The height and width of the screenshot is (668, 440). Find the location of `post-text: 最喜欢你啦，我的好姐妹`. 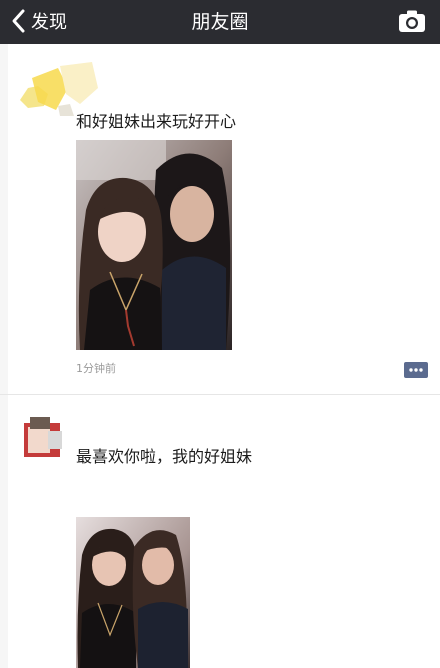

post-text: 最喜欢你啦，我的好姐妹 is located at coordinates (164, 456).